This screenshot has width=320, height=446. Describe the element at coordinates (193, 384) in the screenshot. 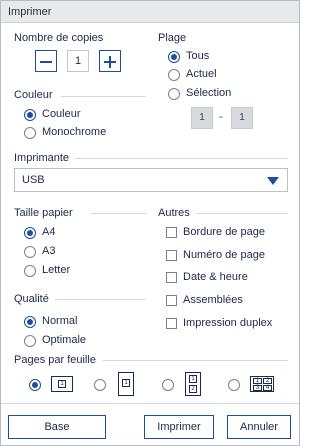

I see `two-pages-icon: 1 2` at that location.